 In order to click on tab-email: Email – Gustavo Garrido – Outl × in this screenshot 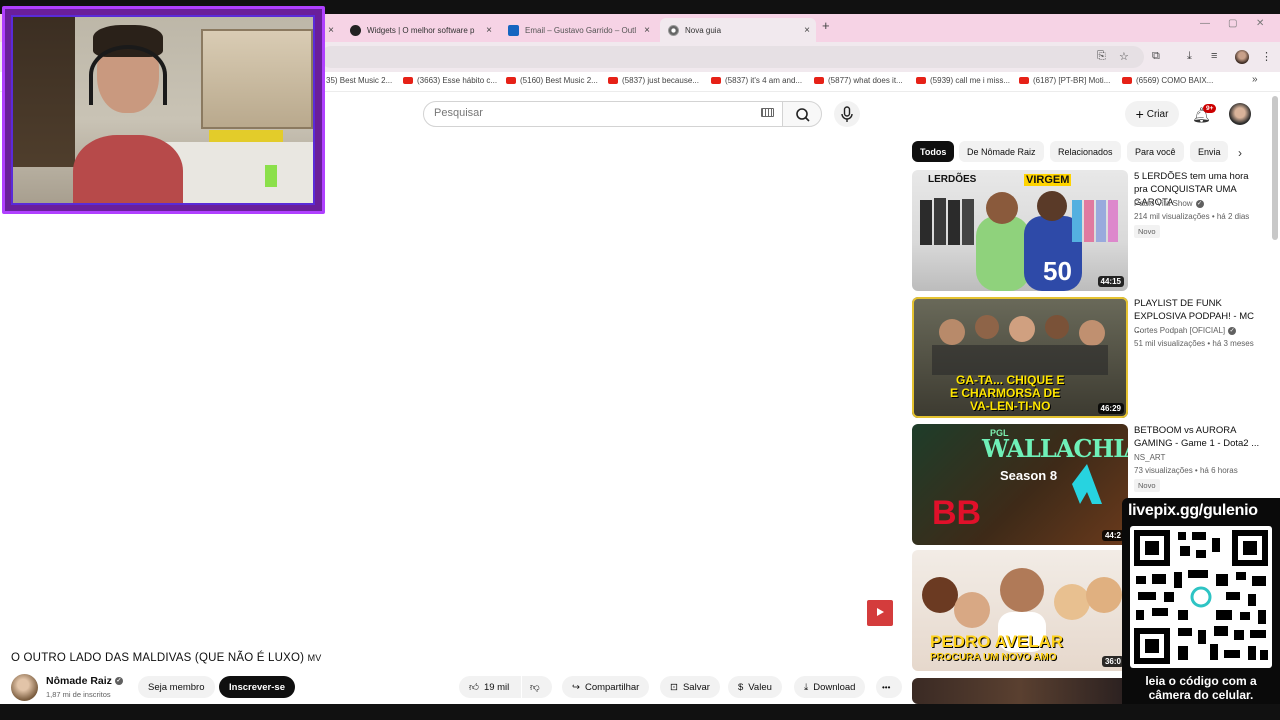, I will do `click(578, 30)`.